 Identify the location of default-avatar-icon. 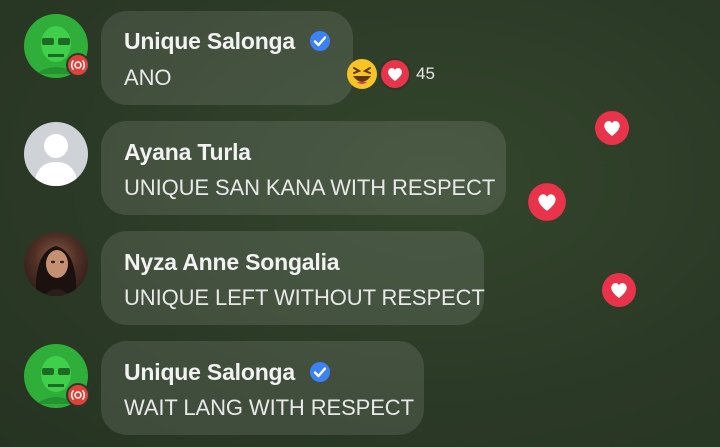
(56, 160).